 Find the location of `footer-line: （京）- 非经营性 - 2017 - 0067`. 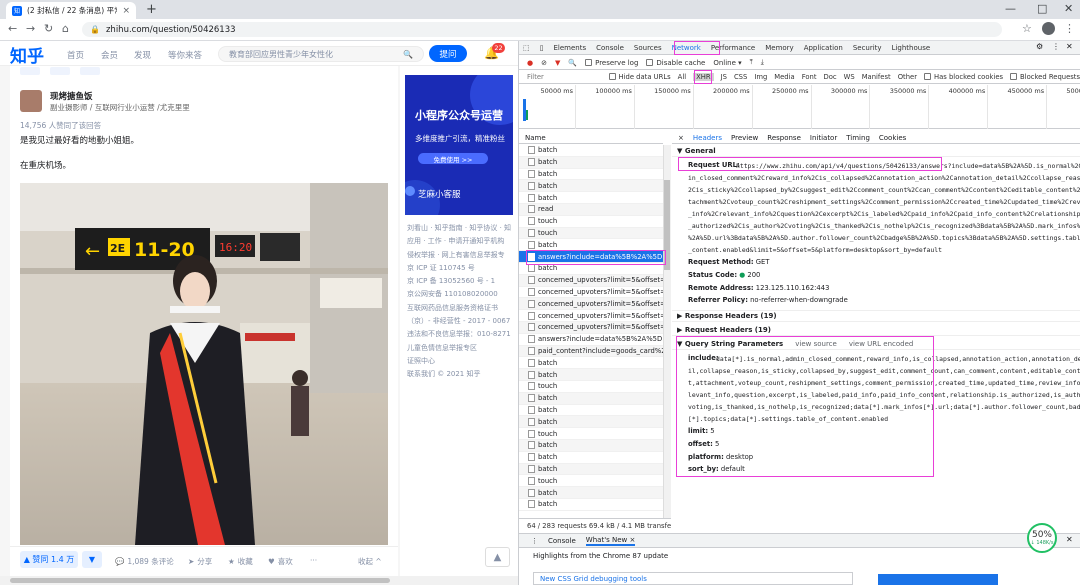

footer-line: （京）- 非经营性 - 2017 - 0067 is located at coordinates (462, 321).